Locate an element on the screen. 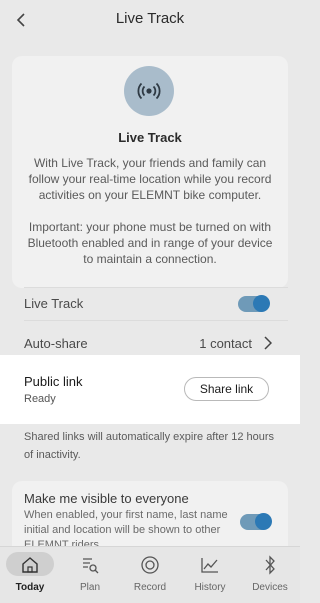  home-icon is located at coordinates (30, 565).